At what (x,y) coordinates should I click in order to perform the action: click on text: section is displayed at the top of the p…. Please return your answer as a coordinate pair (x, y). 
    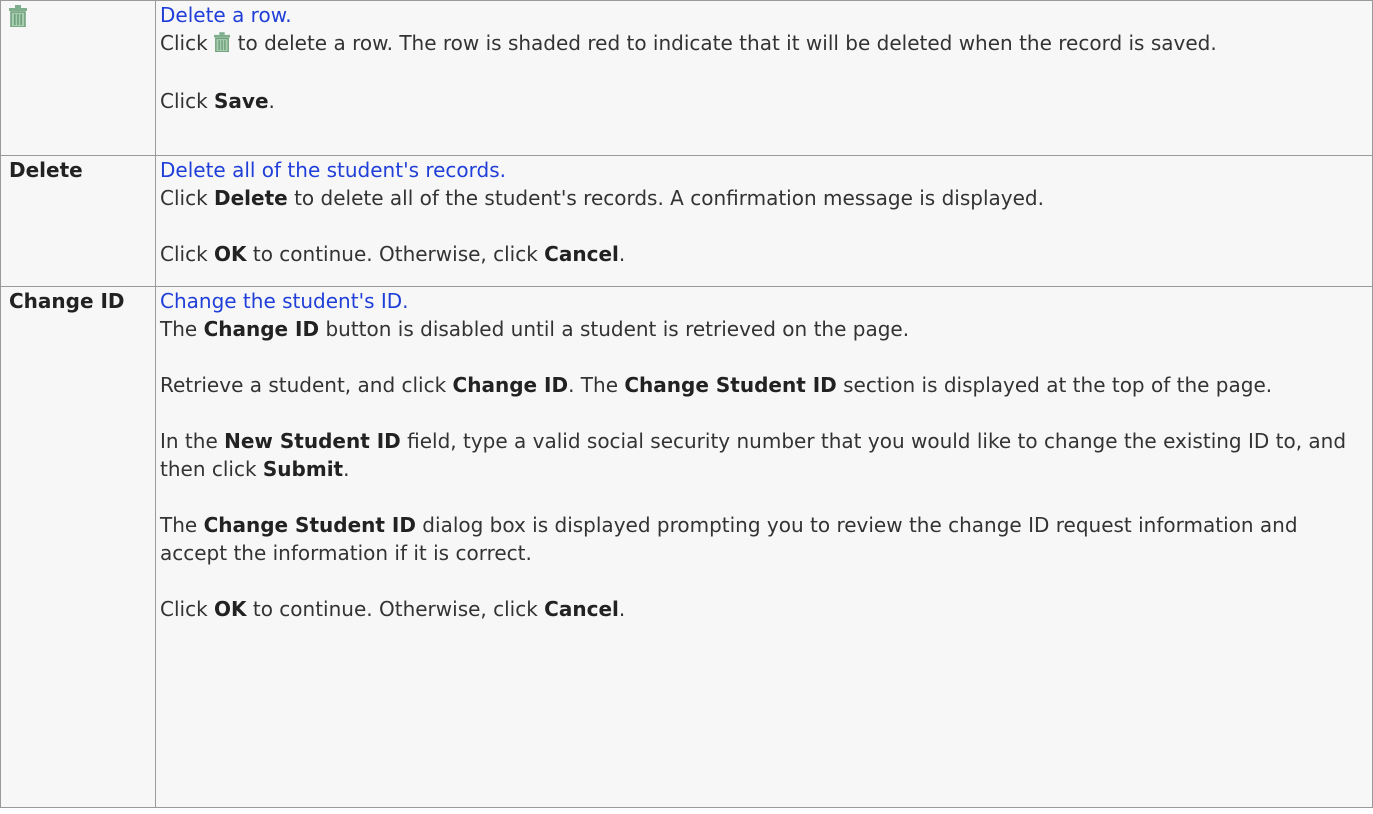
    Looking at the image, I should click on (1054, 385).